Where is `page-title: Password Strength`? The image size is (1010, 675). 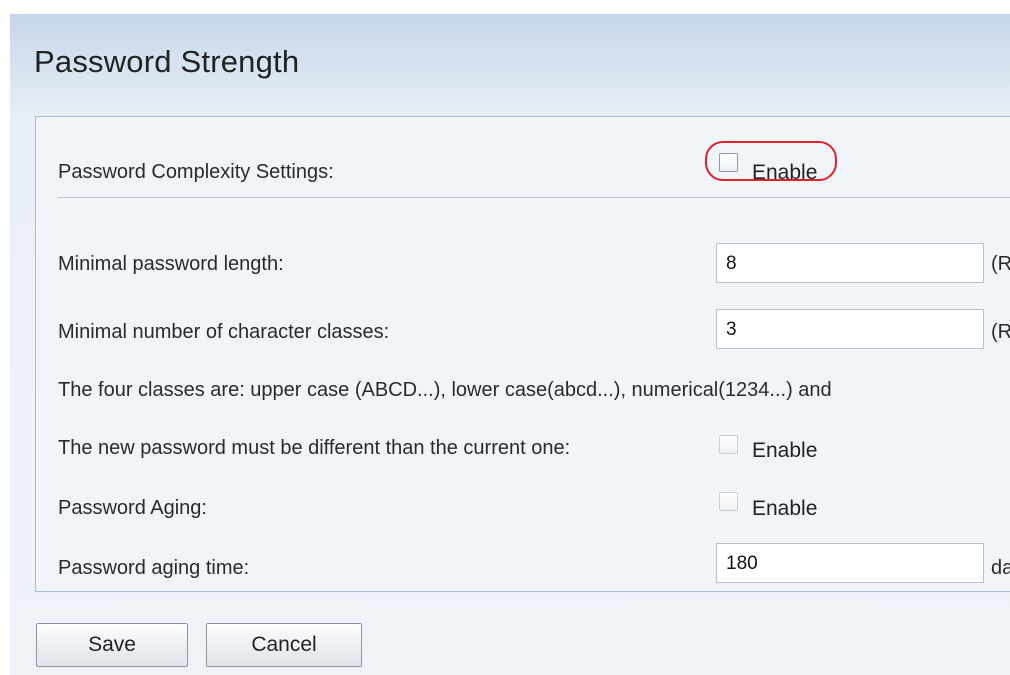
page-title: Password Strength is located at coordinates (167, 61).